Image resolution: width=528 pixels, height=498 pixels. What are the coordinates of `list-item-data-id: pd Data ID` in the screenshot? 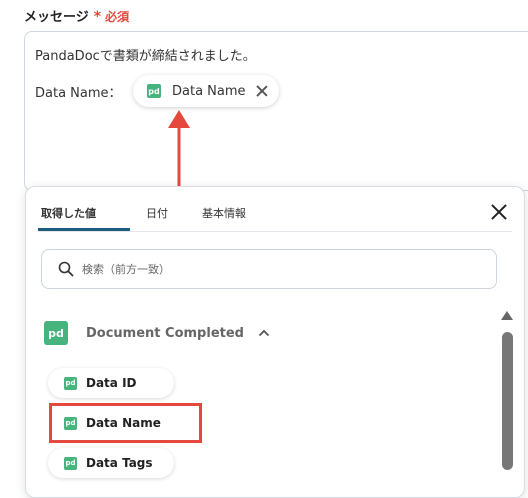 It's located at (111, 383).